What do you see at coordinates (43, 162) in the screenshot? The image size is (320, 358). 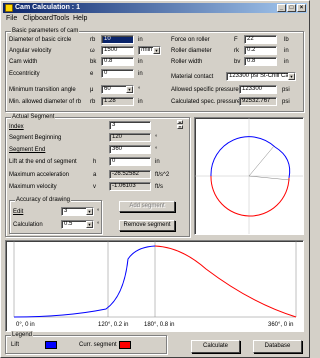 I see `lift-end-label: Lift at the end of segment` at bounding box center [43, 162].